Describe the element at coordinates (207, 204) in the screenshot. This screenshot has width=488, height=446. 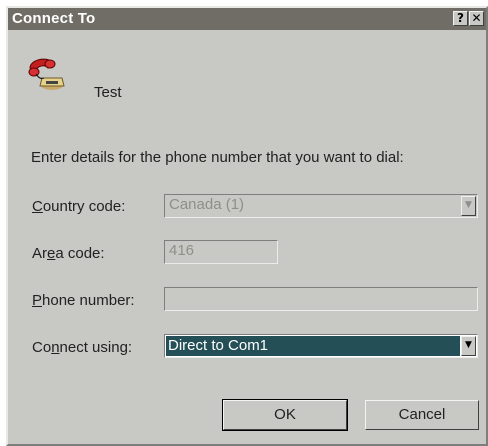
I see `country-code-value: Canada (1)` at that location.